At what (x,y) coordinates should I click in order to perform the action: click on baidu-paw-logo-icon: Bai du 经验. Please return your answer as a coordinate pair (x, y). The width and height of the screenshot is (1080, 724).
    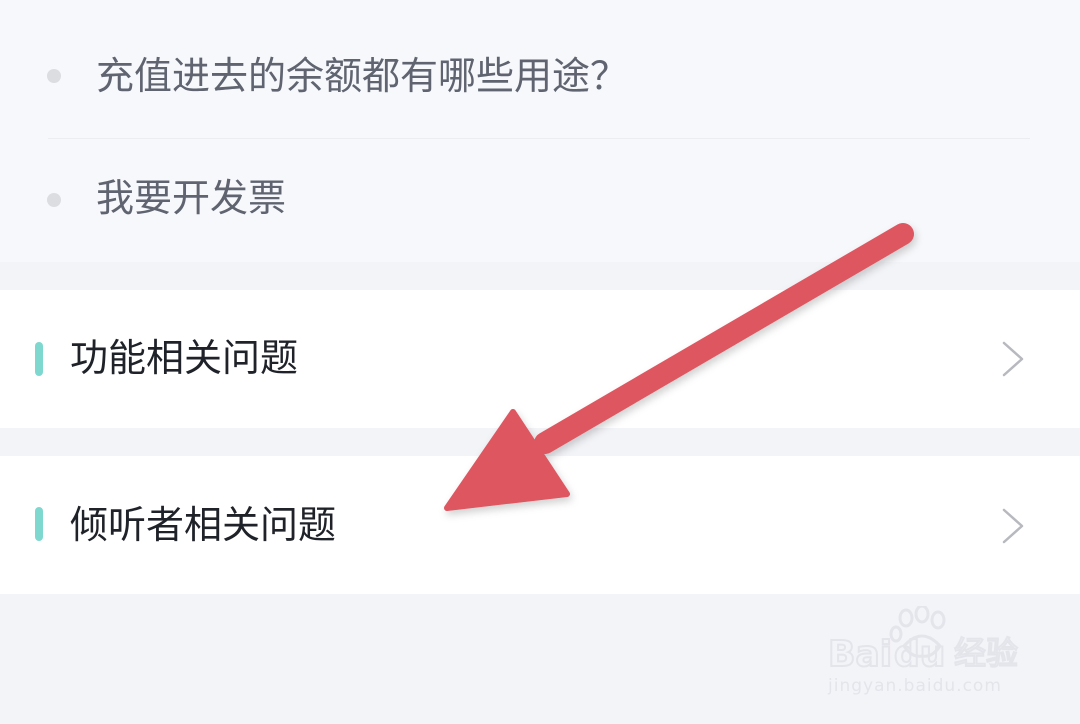
    Looking at the image, I should click on (923, 640).